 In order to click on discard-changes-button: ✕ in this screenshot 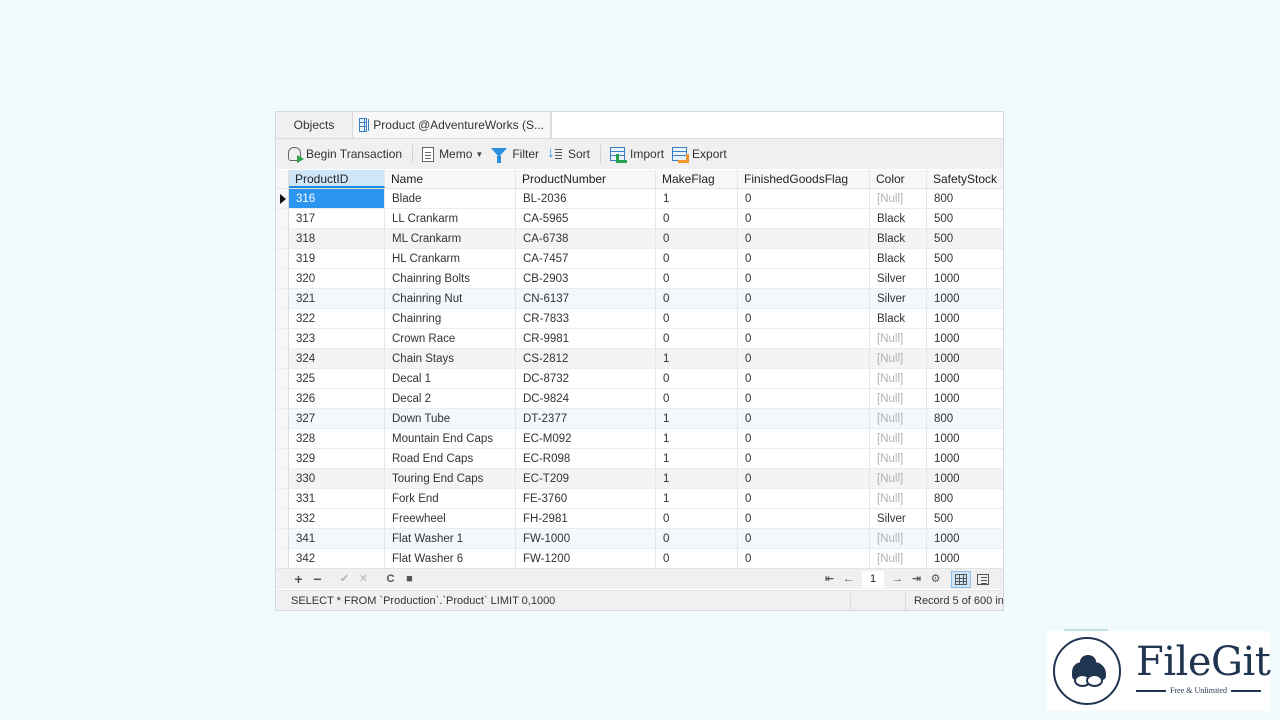, I will do `click(363, 579)`.